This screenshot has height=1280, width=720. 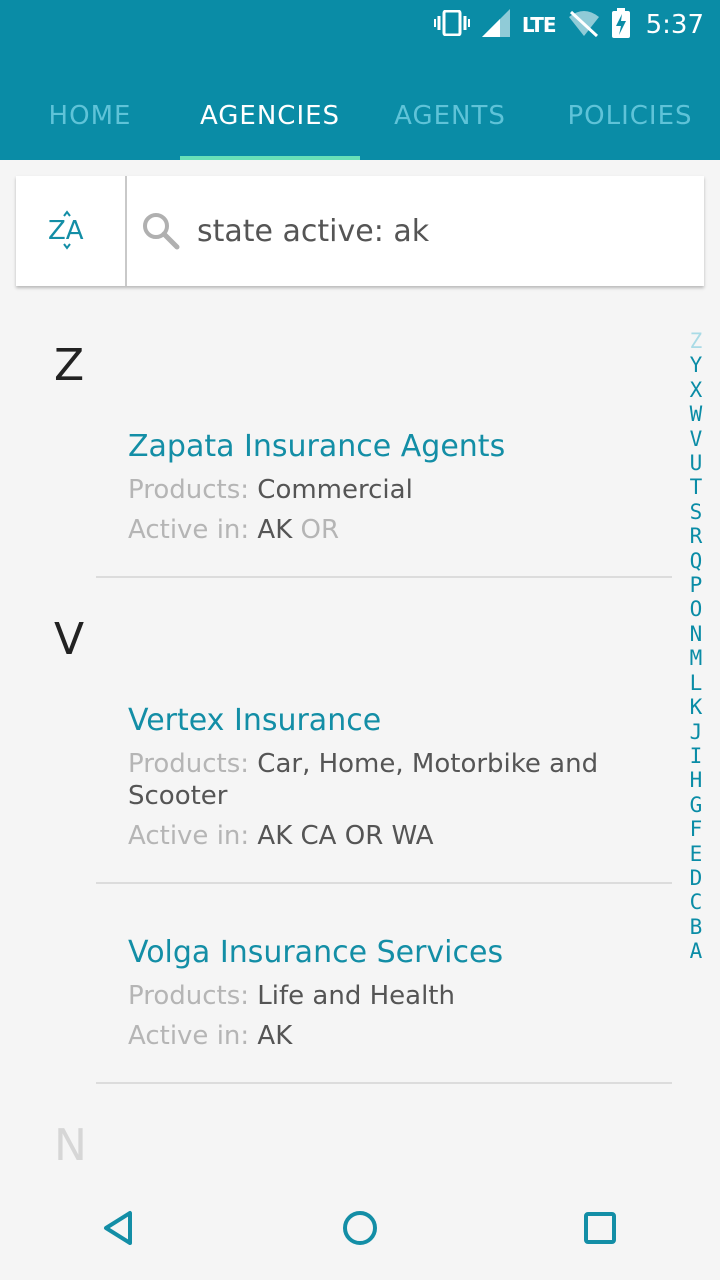 What do you see at coordinates (696, 561) in the screenshot?
I see `index-letter-q: Q` at bounding box center [696, 561].